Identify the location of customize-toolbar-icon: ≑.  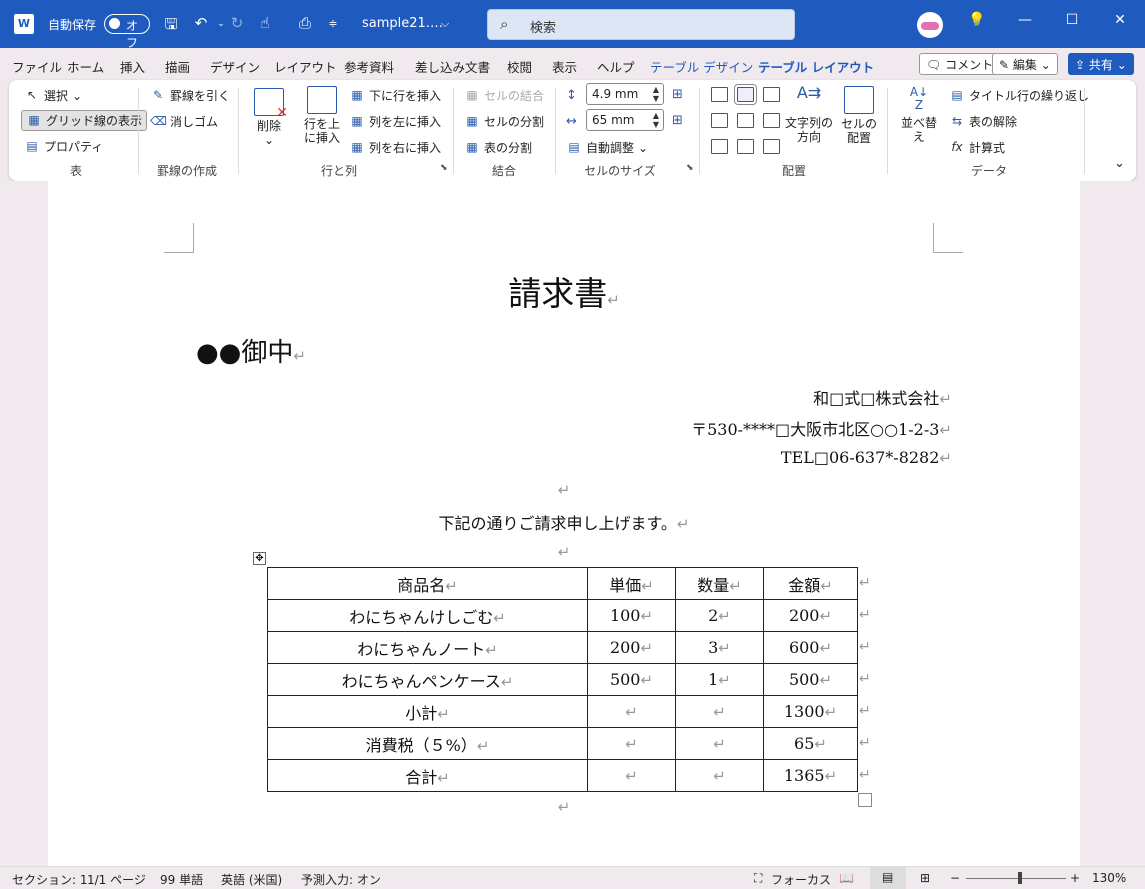
(333, 23).